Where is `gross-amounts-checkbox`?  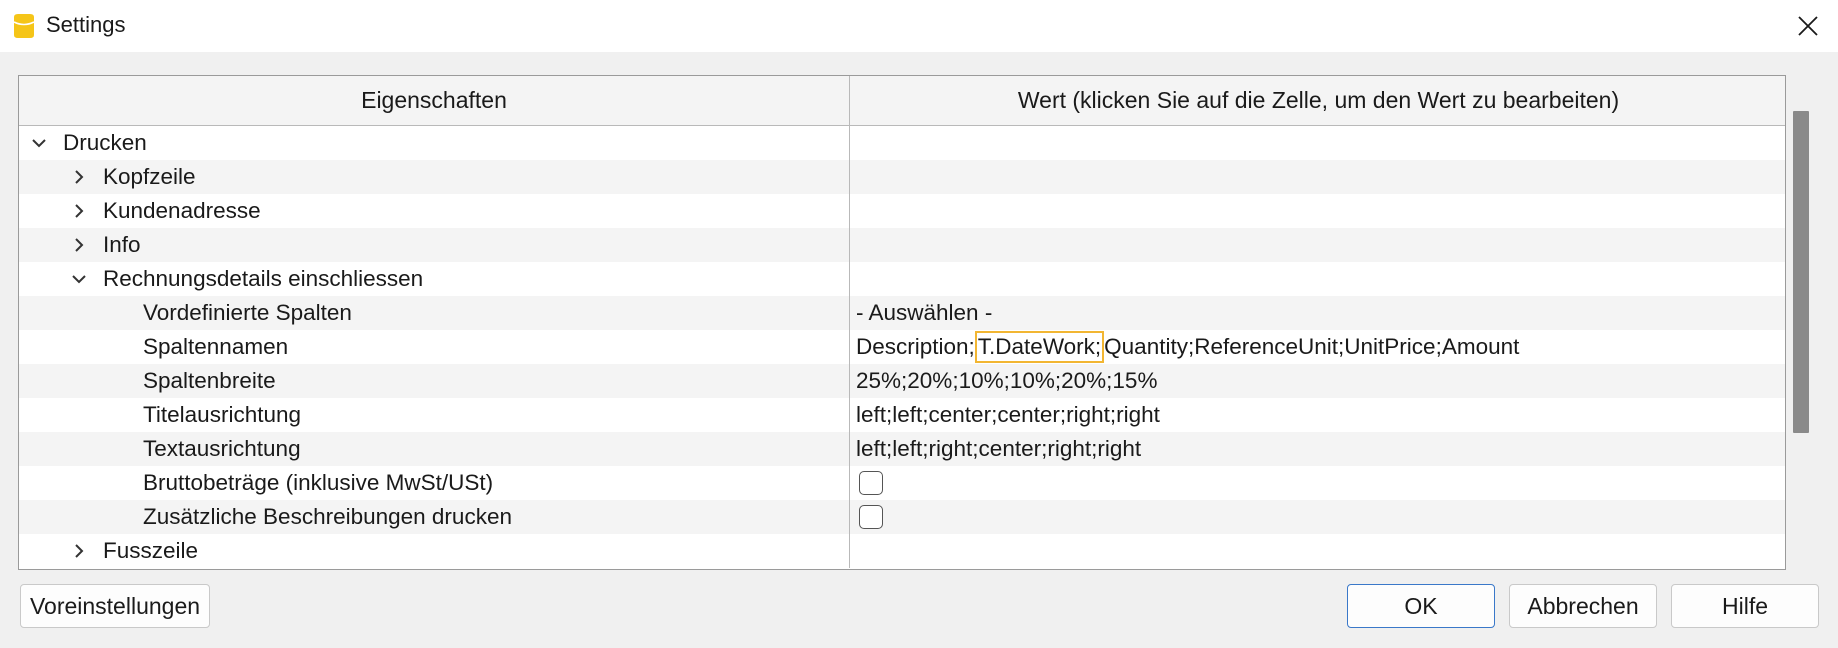
gross-amounts-checkbox is located at coordinates (871, 483).